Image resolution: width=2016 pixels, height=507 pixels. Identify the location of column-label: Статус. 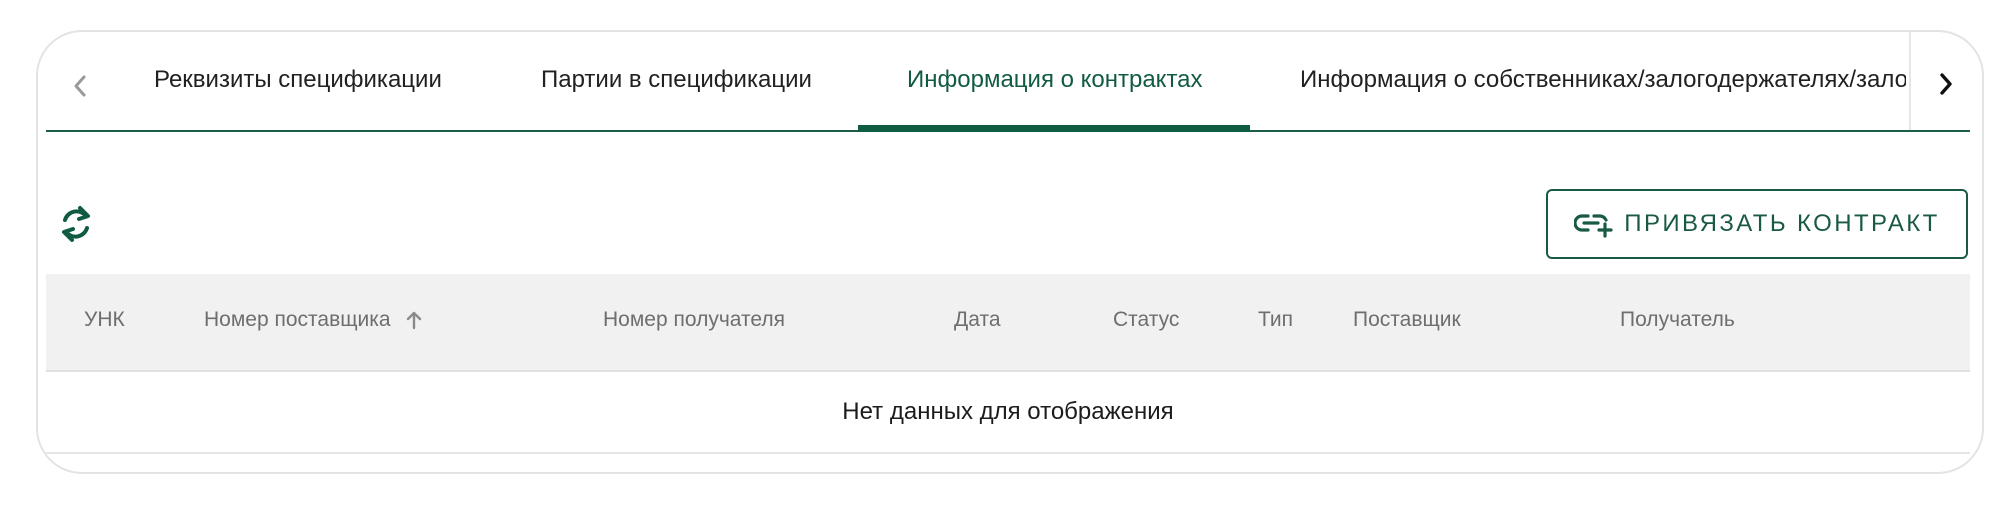
(1146, 319).